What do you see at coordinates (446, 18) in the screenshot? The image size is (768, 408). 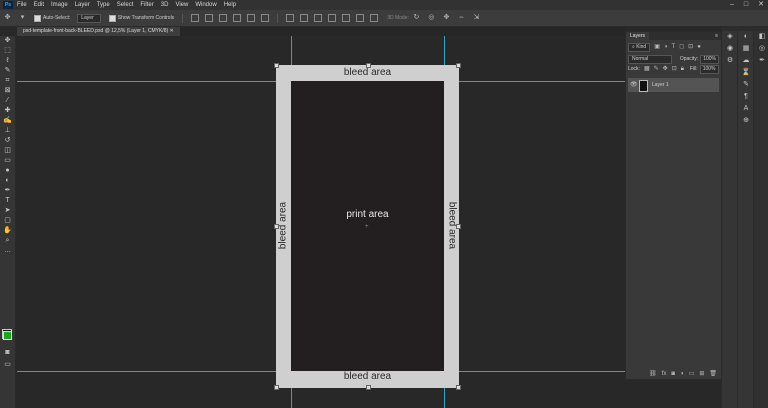 I see `3d-pan-icon: ✥` at bounding box center [446, 18].